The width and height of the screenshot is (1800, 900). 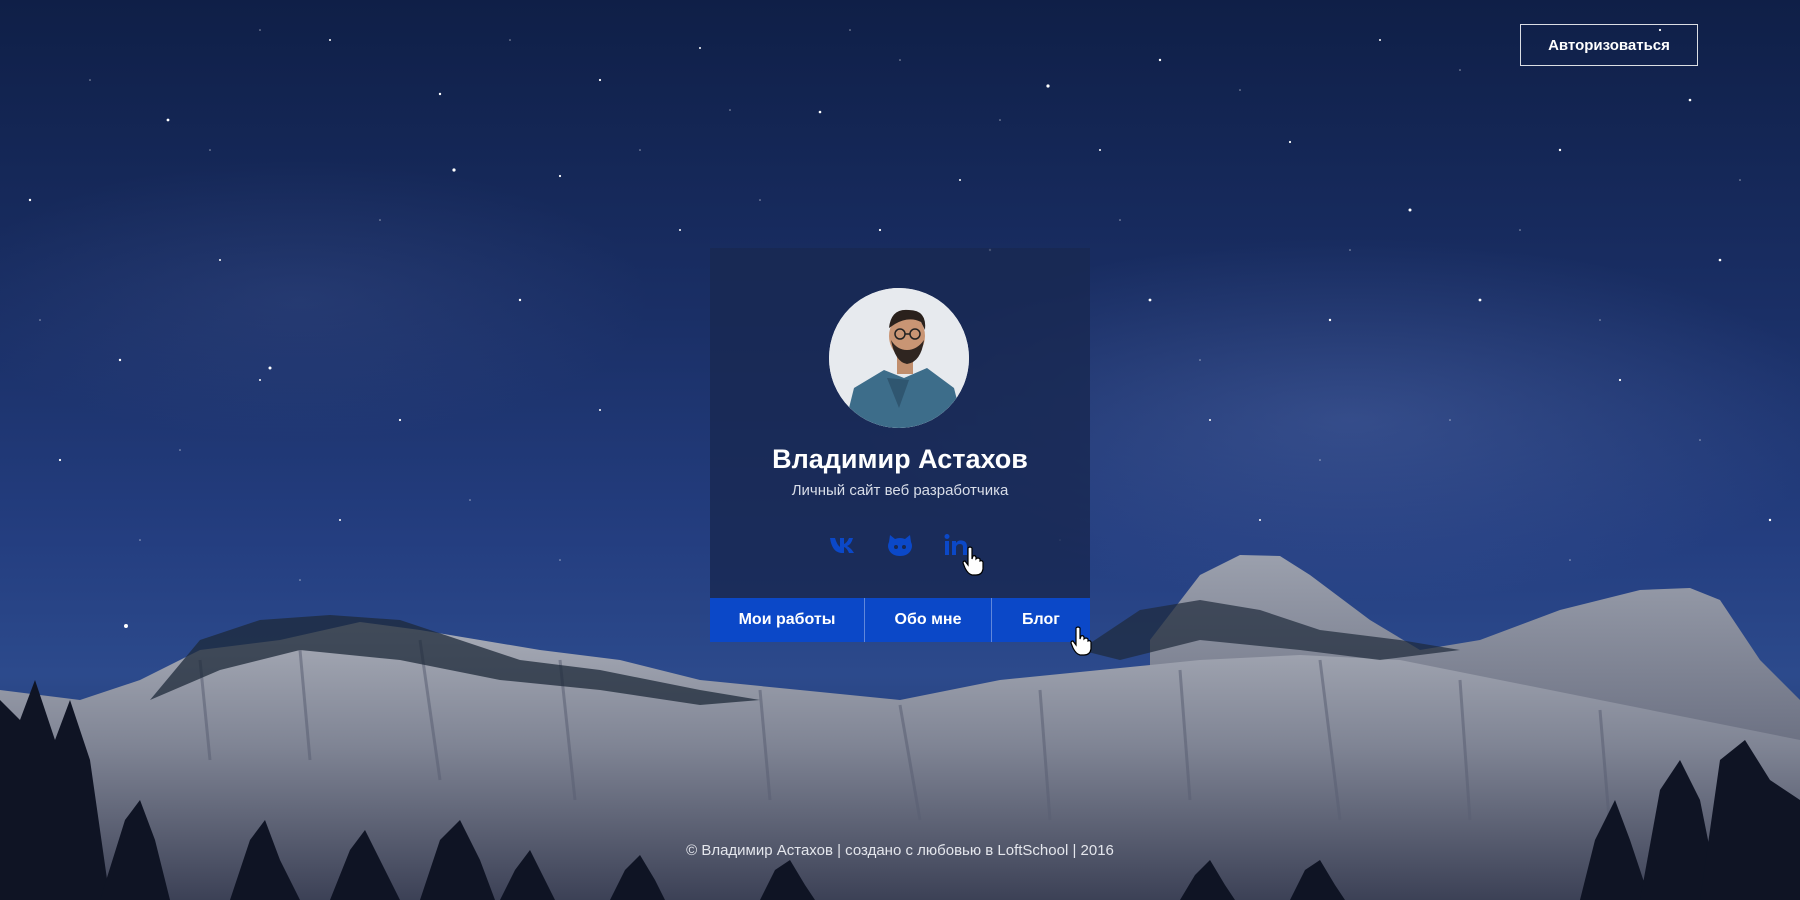 I want to click on vk-icon, so click(x=842, y=545).